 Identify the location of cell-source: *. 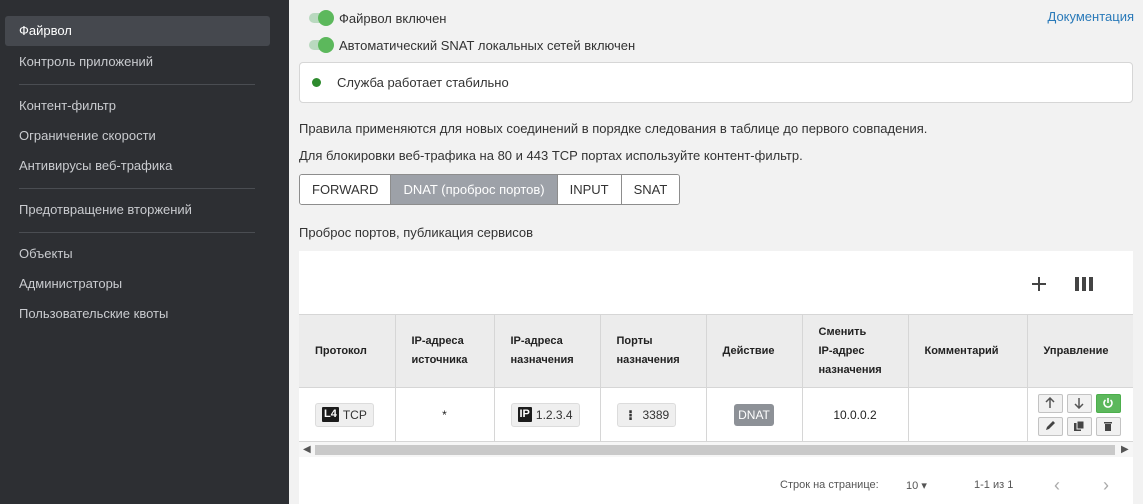
(445, 414).